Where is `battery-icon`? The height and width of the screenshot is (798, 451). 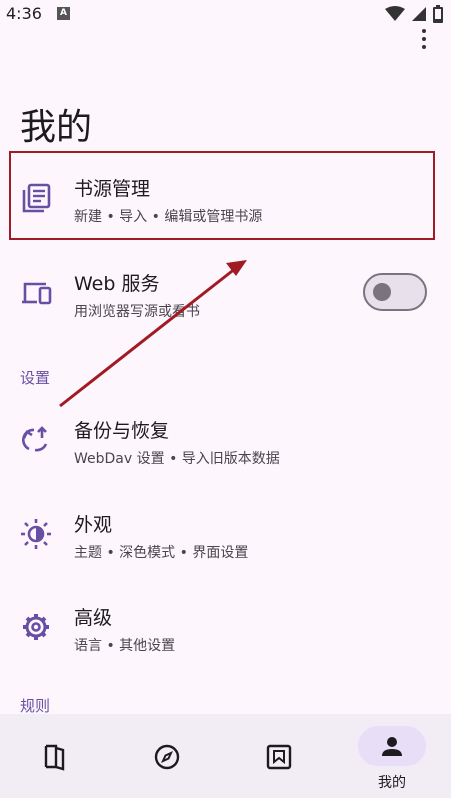
battery-icon is located at coordinates (438, 14).